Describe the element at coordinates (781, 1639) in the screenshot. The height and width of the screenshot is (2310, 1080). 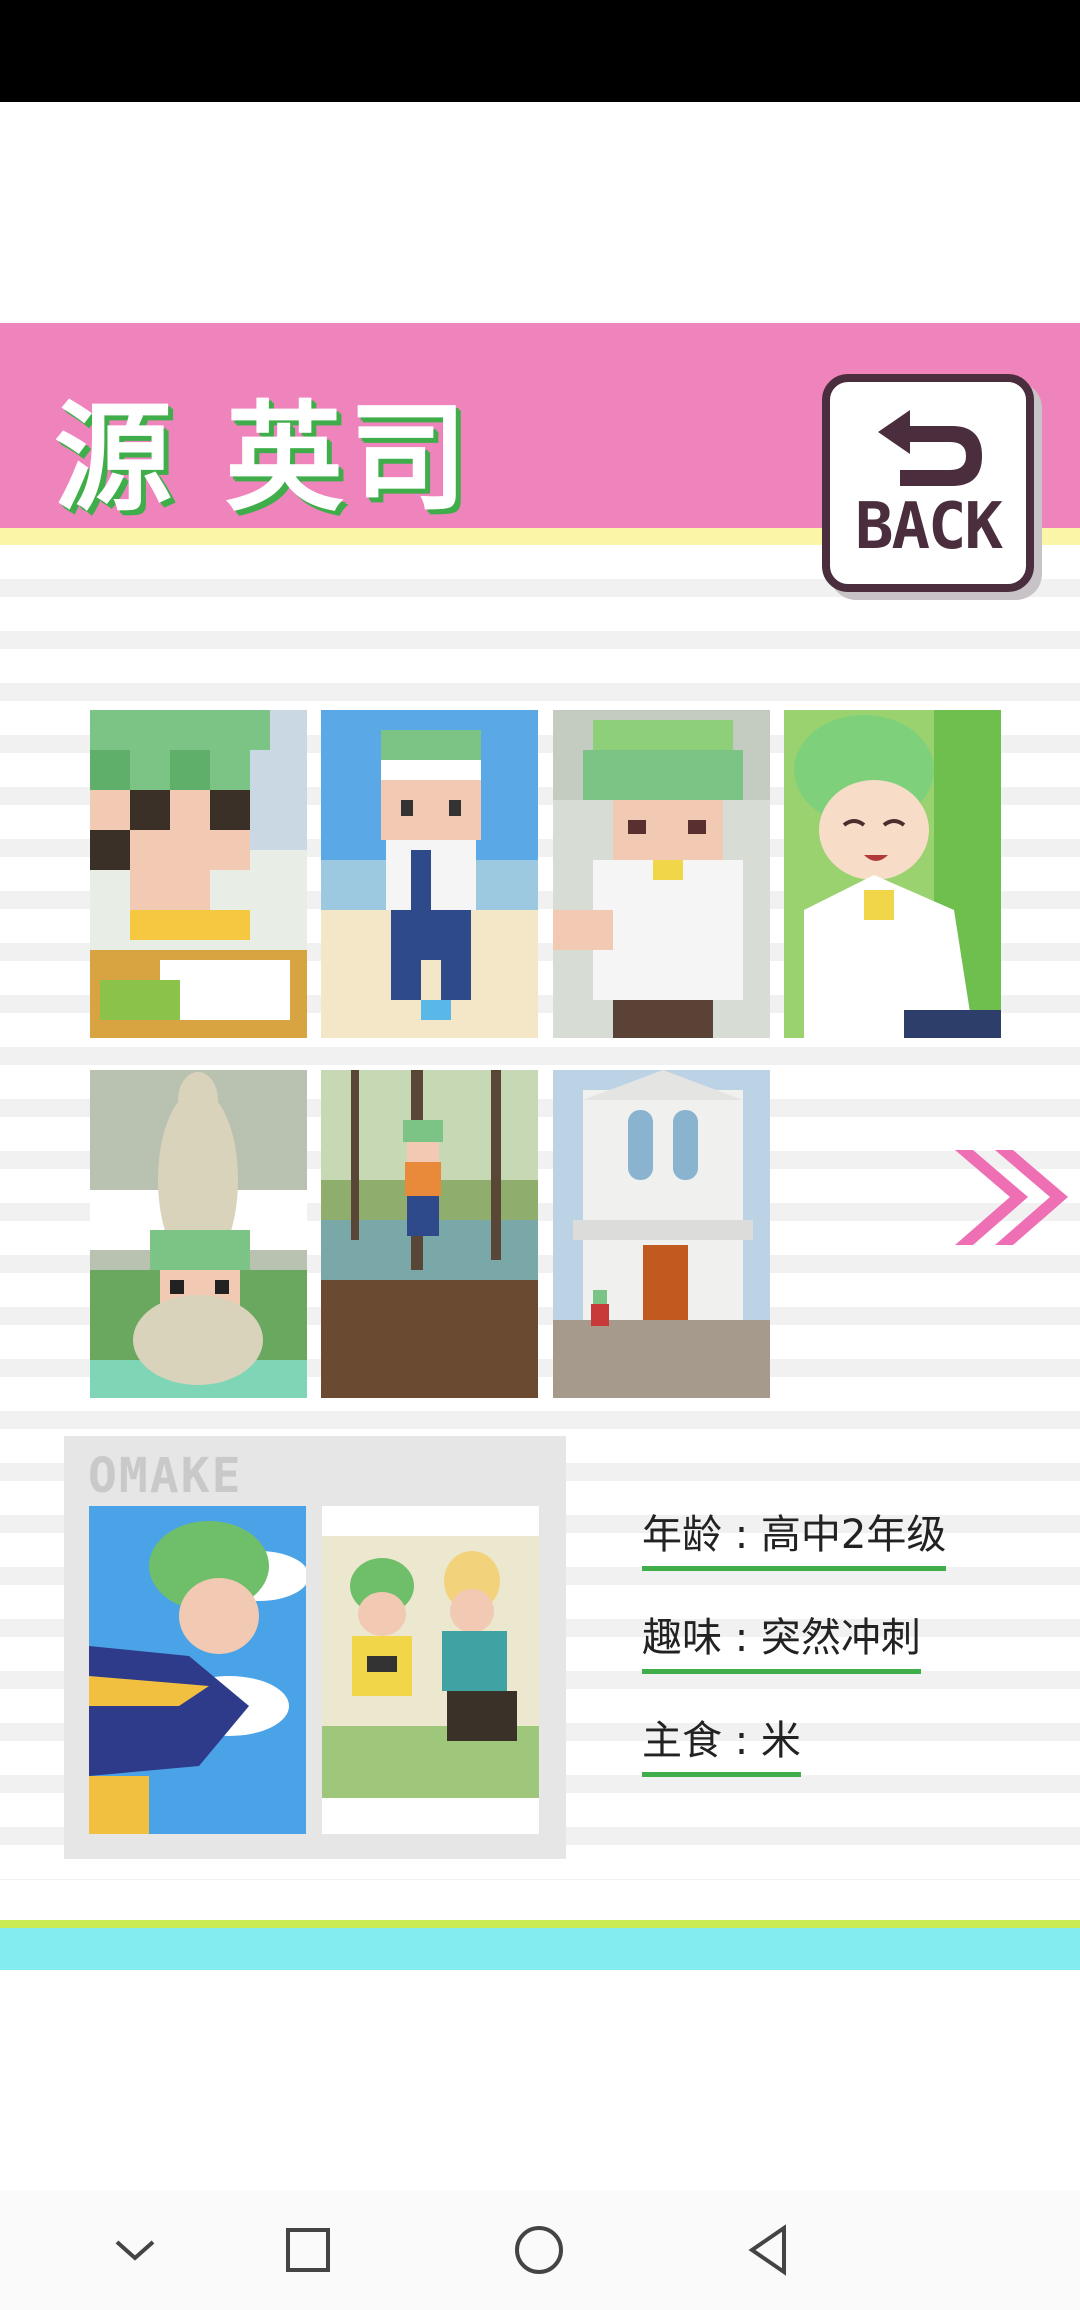
I see `profile-hobby: 趣味 : 突然冲刺` at that location.